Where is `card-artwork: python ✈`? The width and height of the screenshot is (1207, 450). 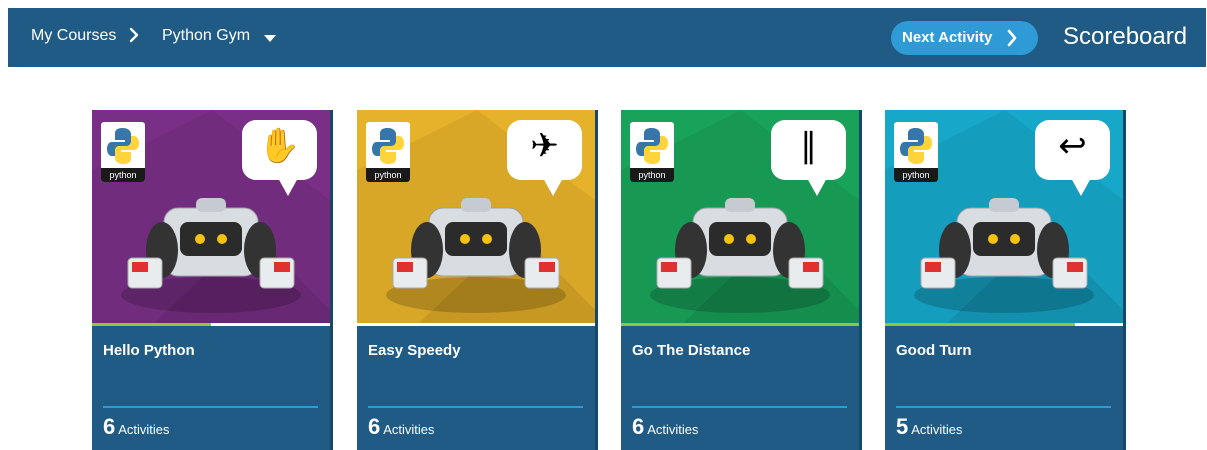
card-artwork: python ✈ is located at coordinates (476, 217).